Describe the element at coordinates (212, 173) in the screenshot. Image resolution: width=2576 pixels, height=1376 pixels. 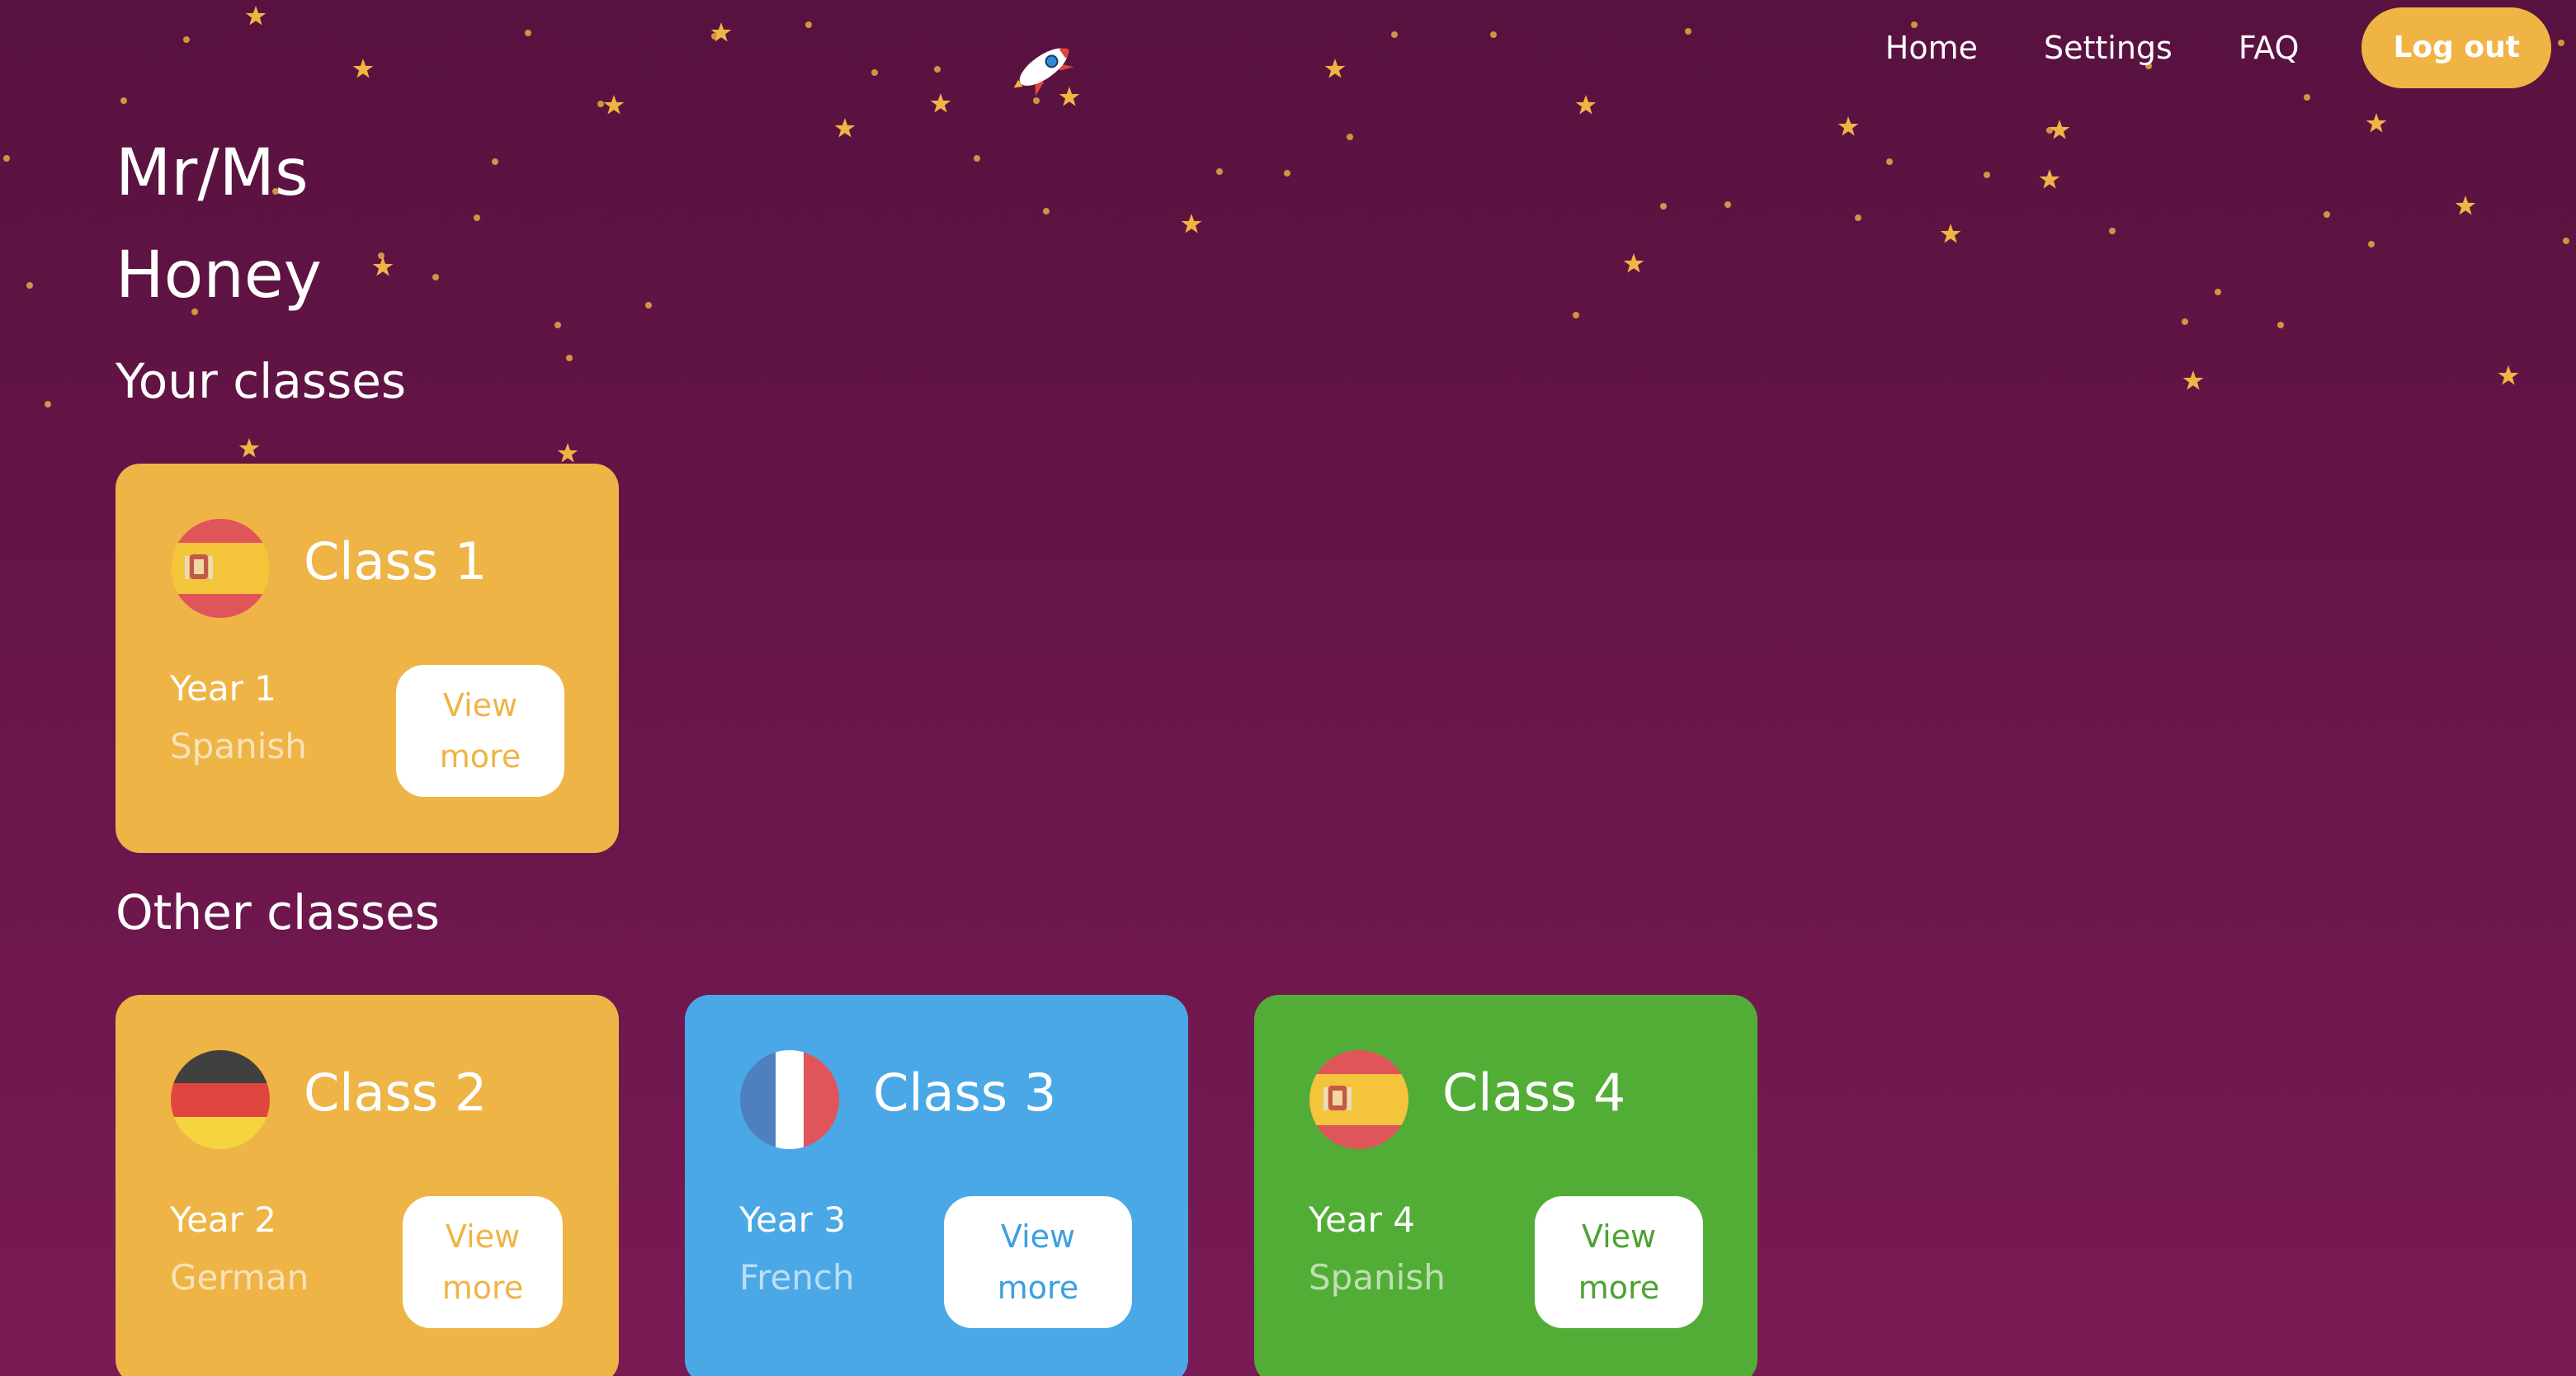
I see `teacher-name-line1: Mr/Ms` at that location.